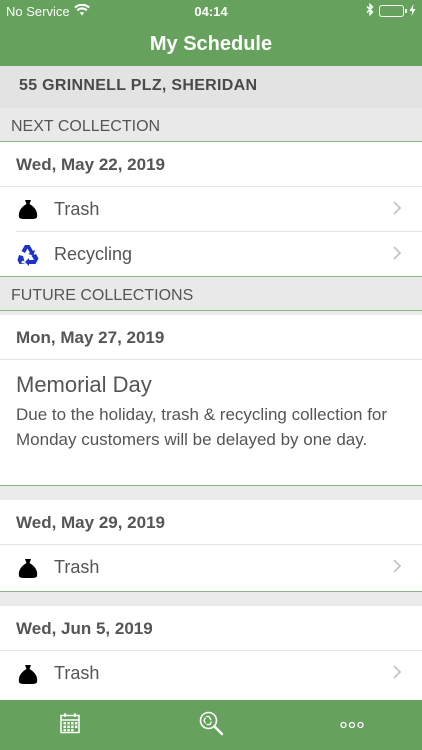 The height and width of the screenshot is (750, 422). What do you see at coordinates (211, 125) in the screenshot?
I see `section-header-next: NEXT COLLECTION` at bounding box center [211, 125].